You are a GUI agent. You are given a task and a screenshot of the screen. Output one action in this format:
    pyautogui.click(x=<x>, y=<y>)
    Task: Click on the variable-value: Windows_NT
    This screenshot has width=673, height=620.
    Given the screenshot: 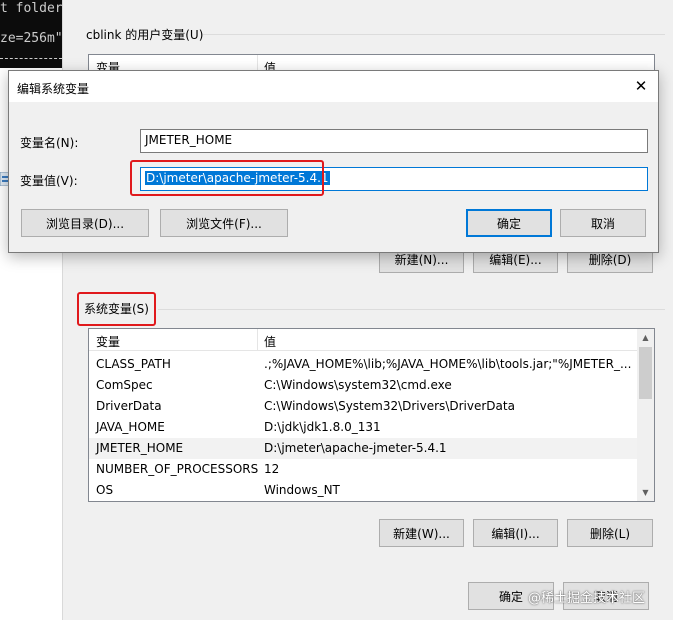 What is the action you would take?
    pyautogui.click(x=302, y=490)
    